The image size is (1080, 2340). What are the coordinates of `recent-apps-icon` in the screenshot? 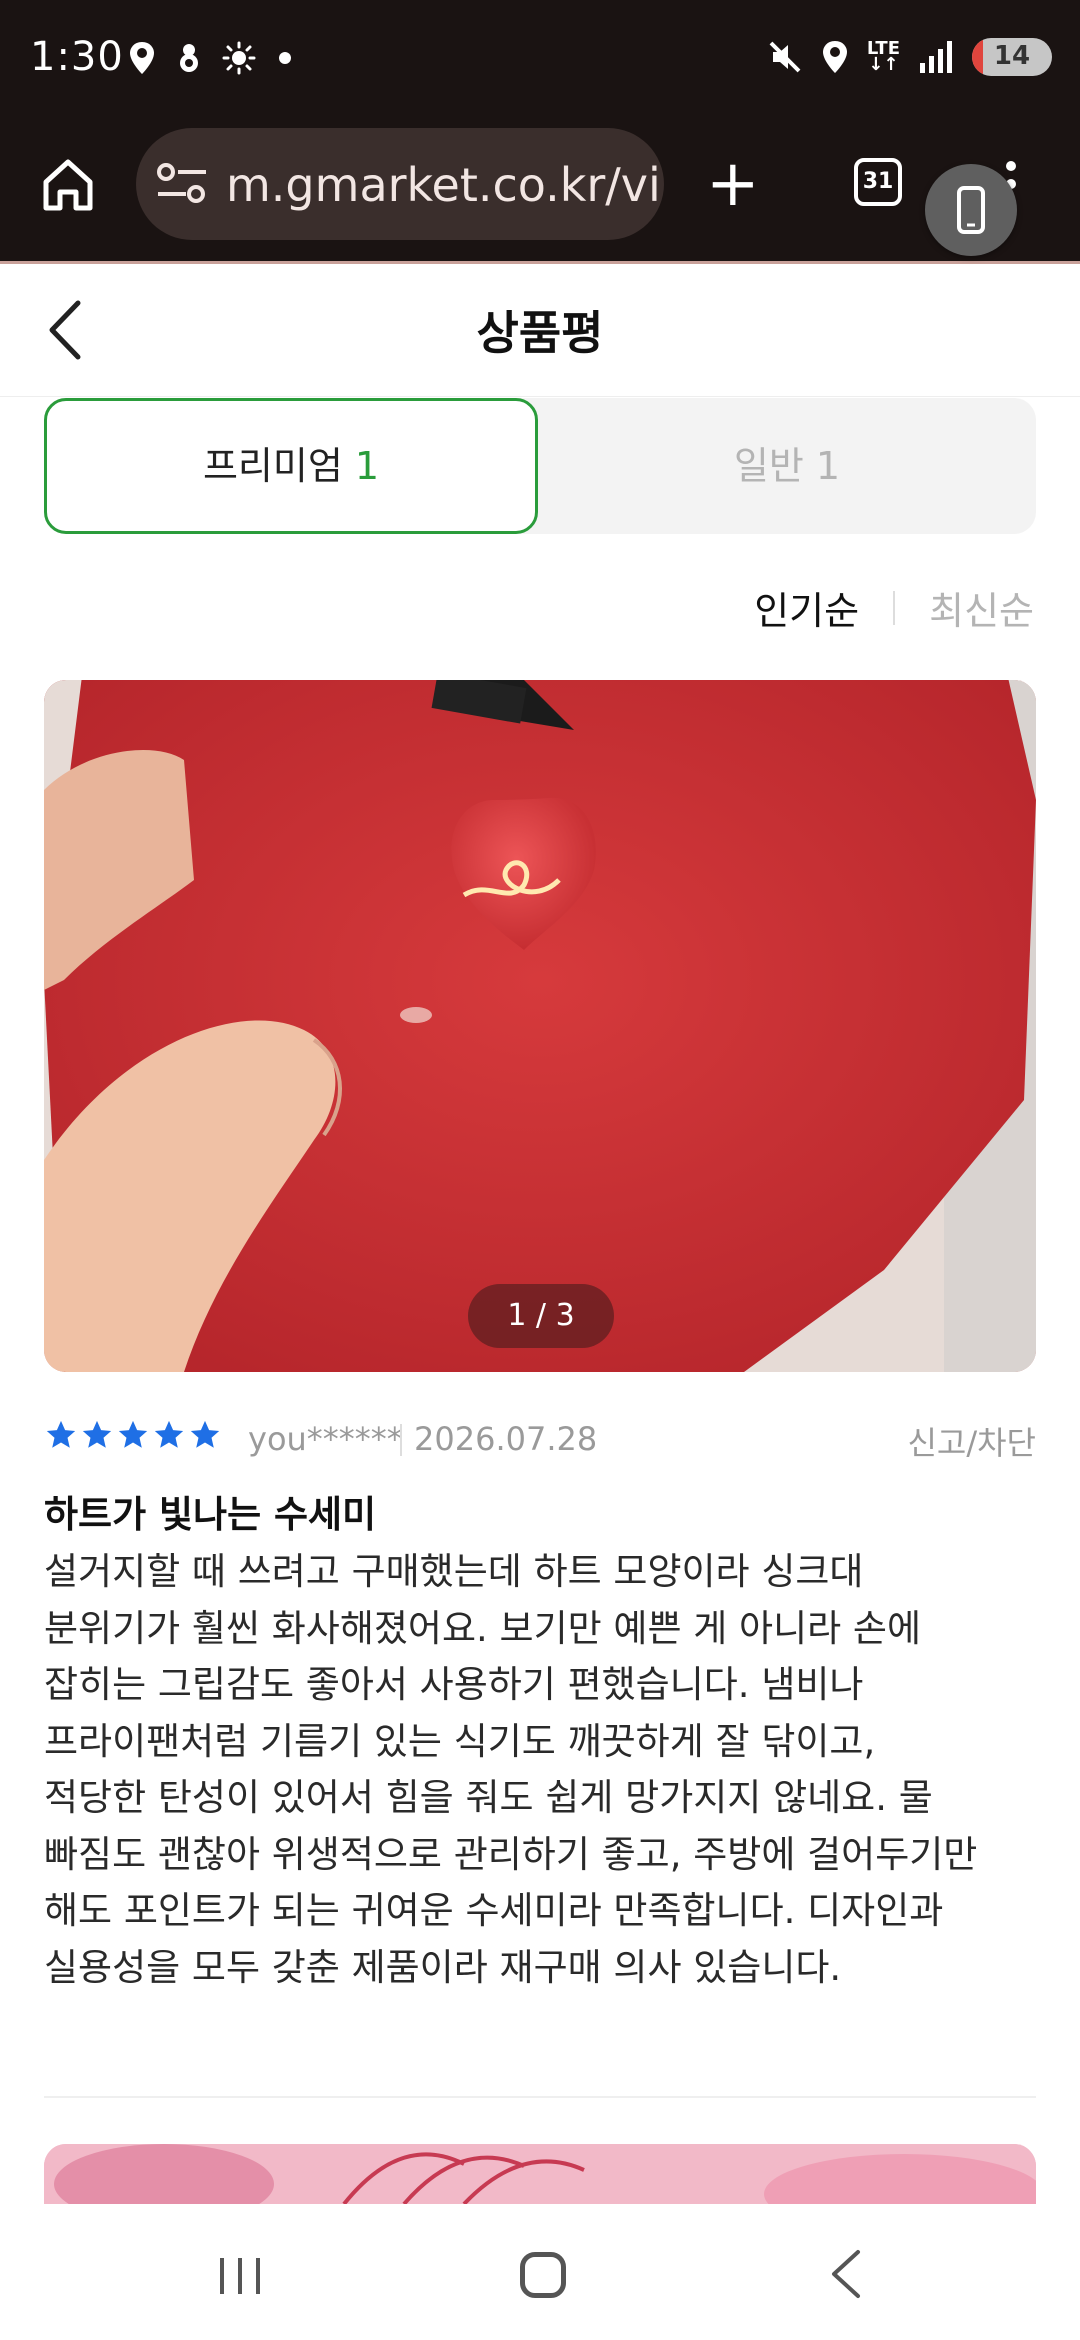 It's located at (240, 2276).